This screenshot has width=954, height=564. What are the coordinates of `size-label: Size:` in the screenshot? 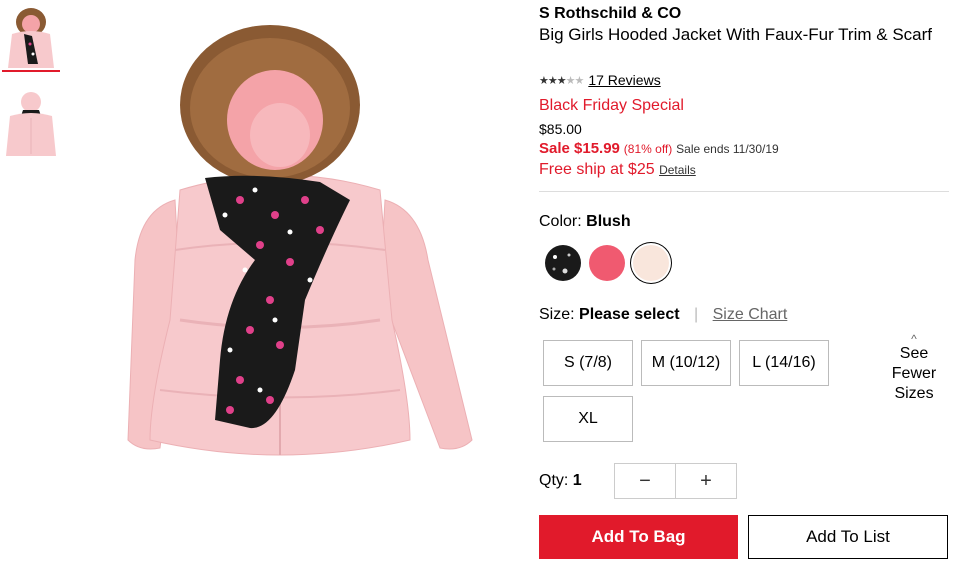 It's located at (557, 314).